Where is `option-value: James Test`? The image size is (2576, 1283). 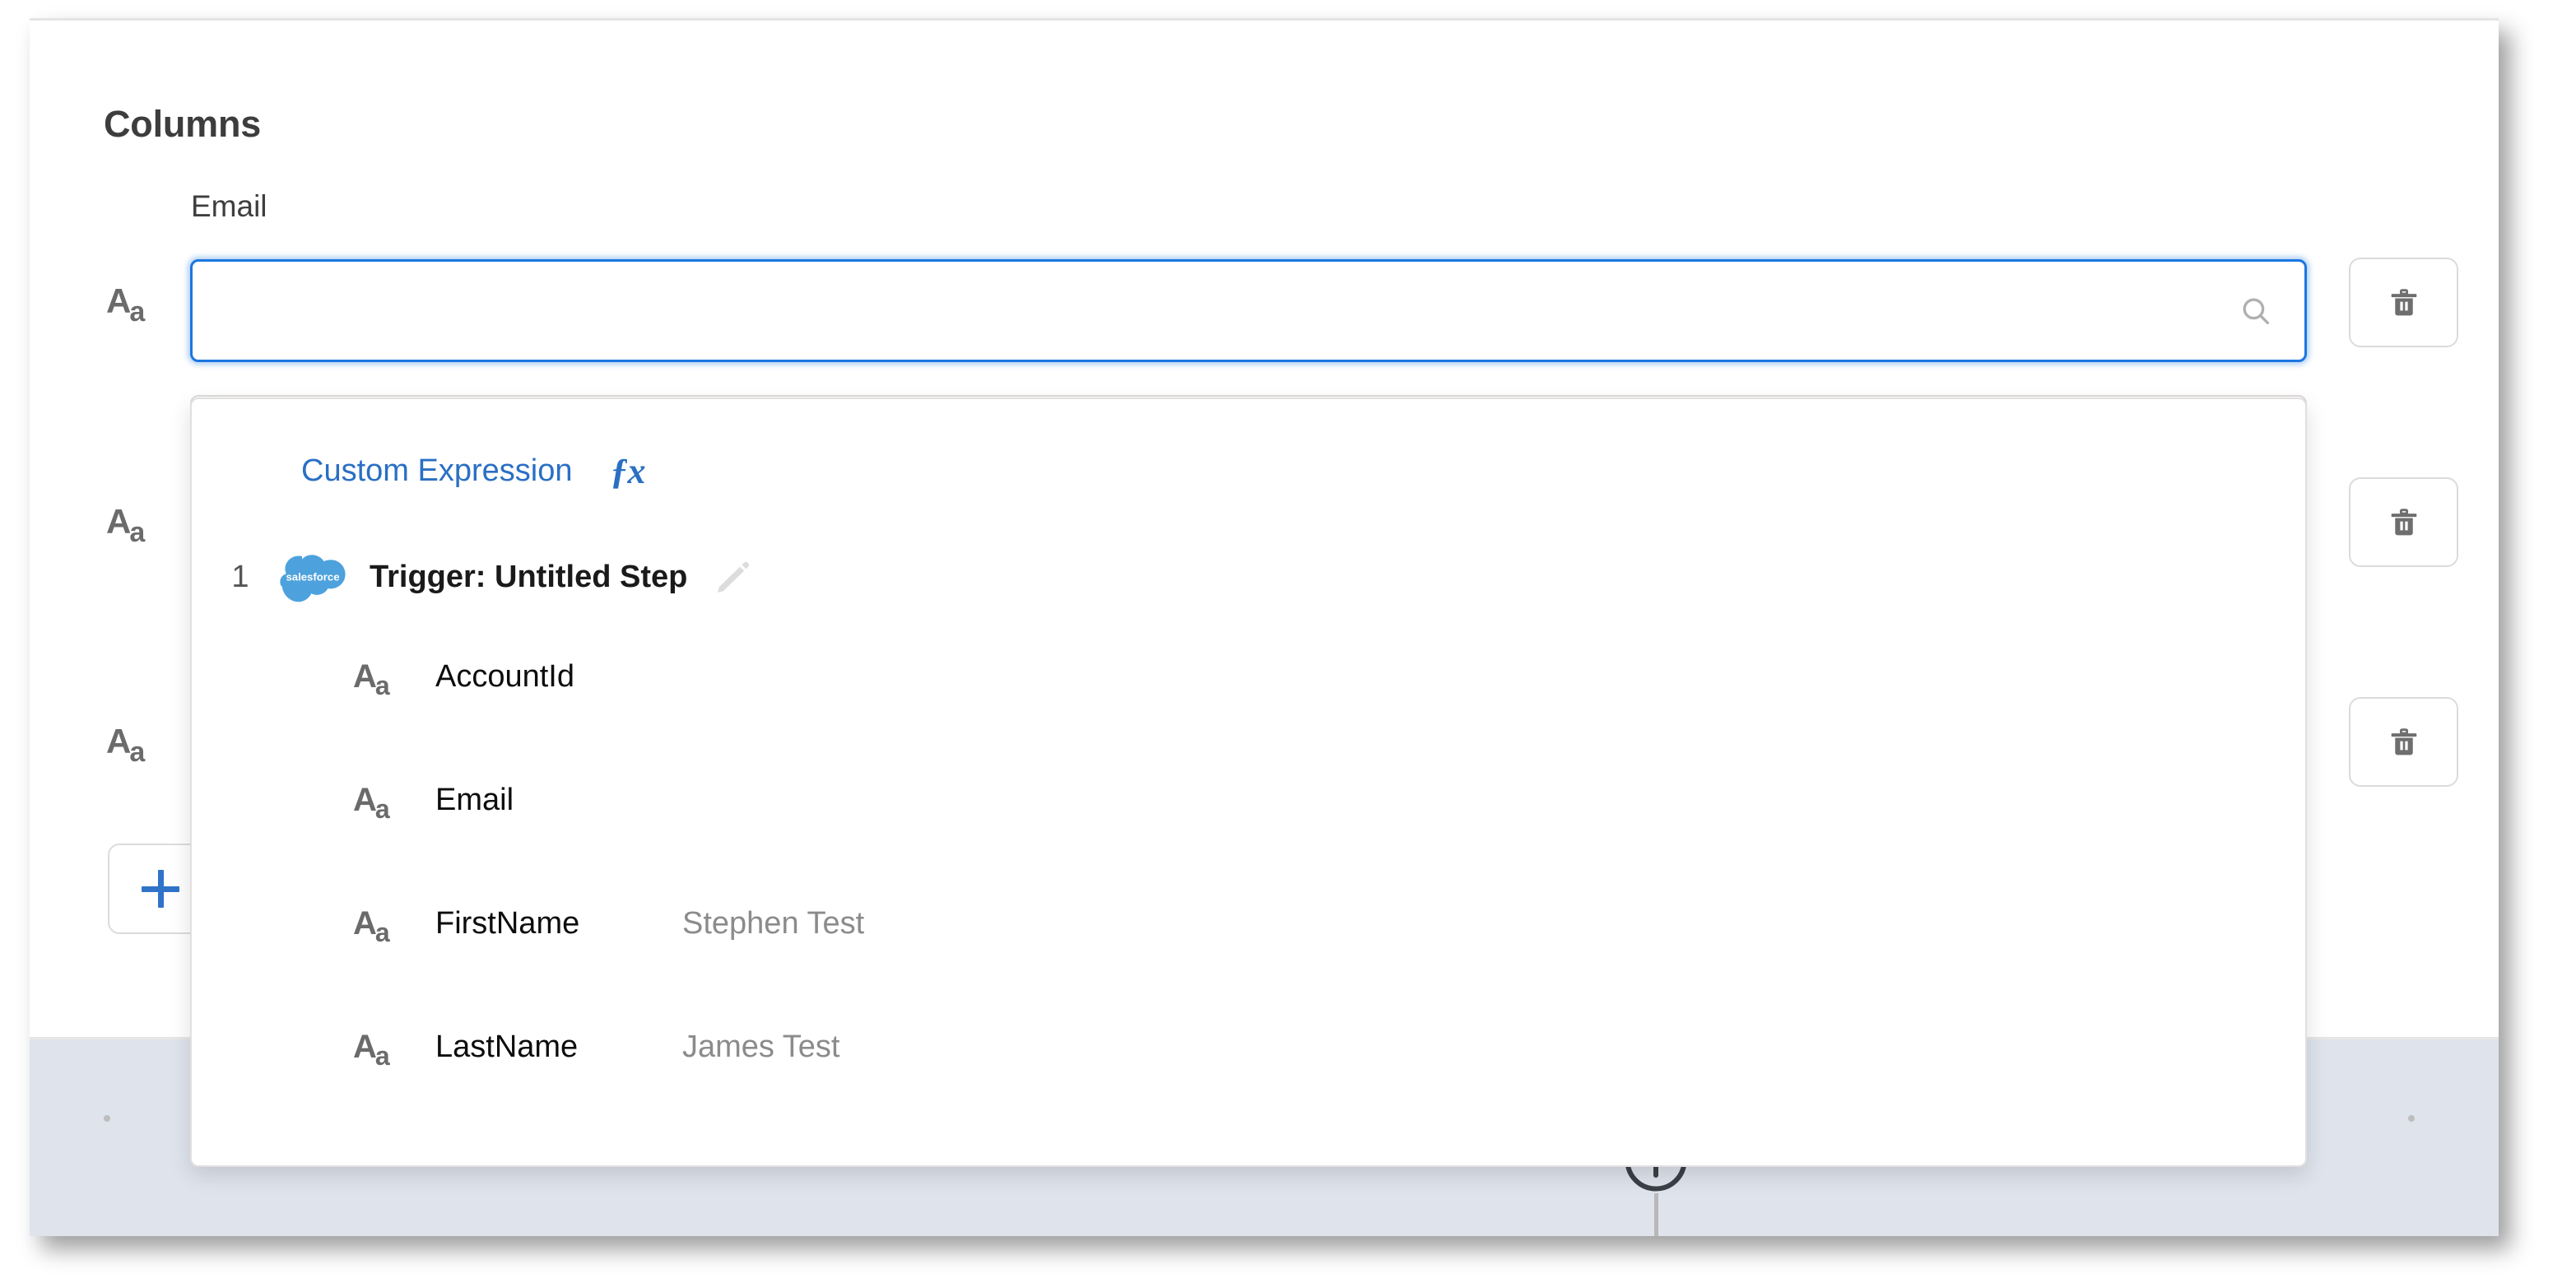 option-value: James Test is located at coordinates (761, 1046).